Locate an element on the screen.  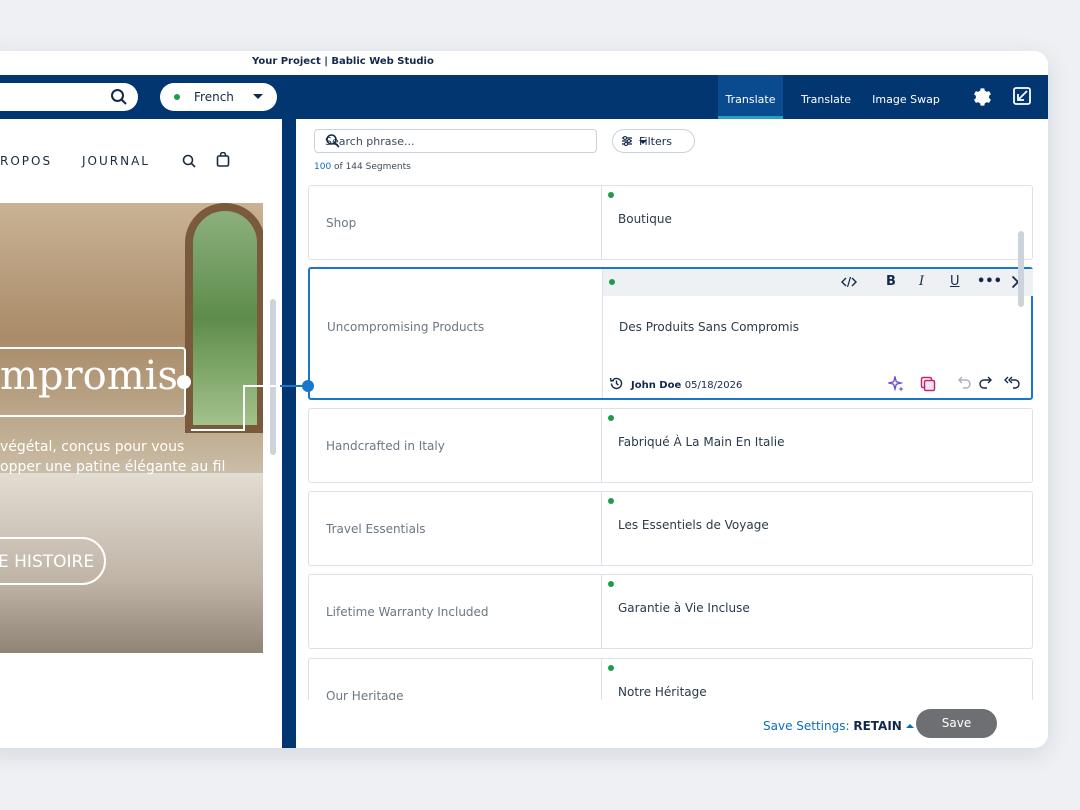
language-label: French is located at coordinates (214, 97).